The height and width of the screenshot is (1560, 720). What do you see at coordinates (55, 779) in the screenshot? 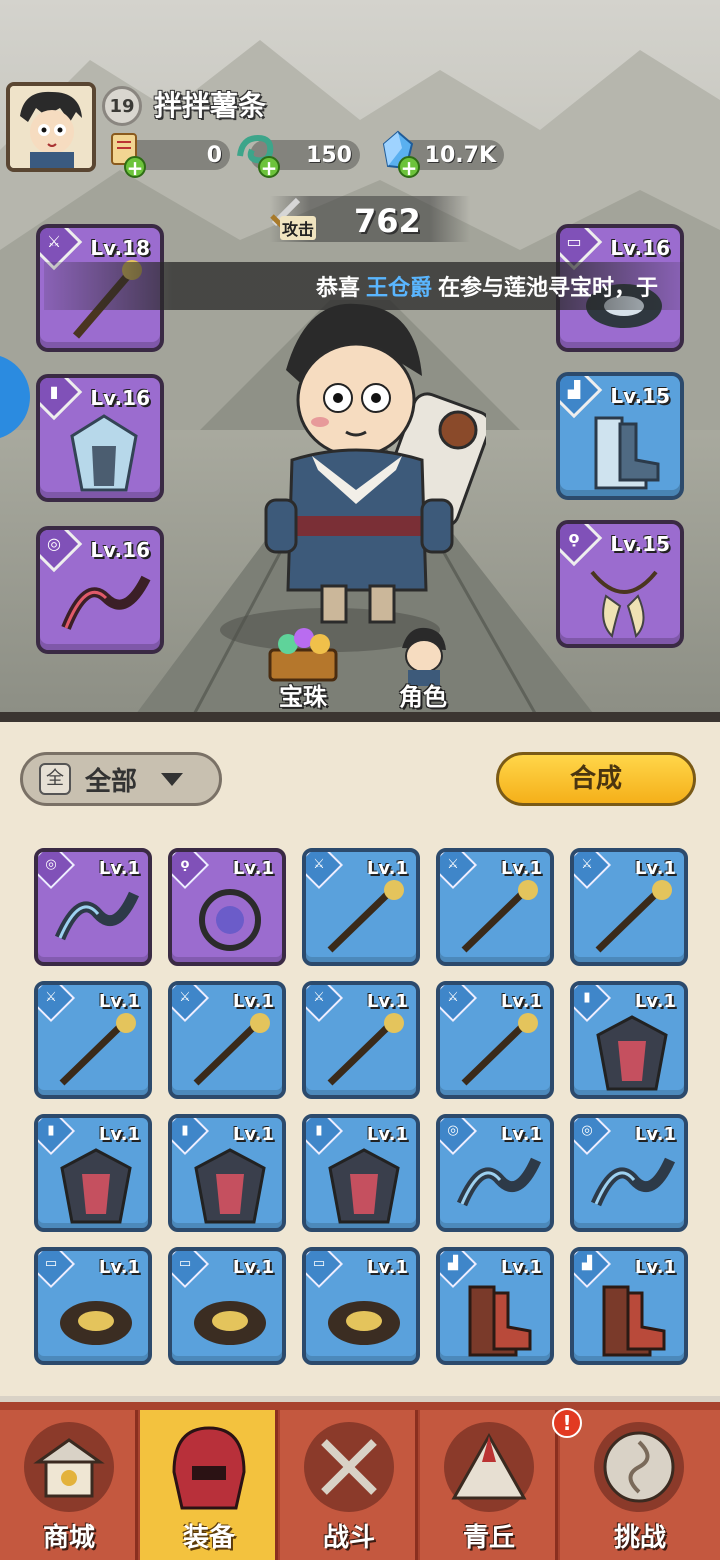
I see `filter-tag-icon: 全` at bounding box center [55, 779].